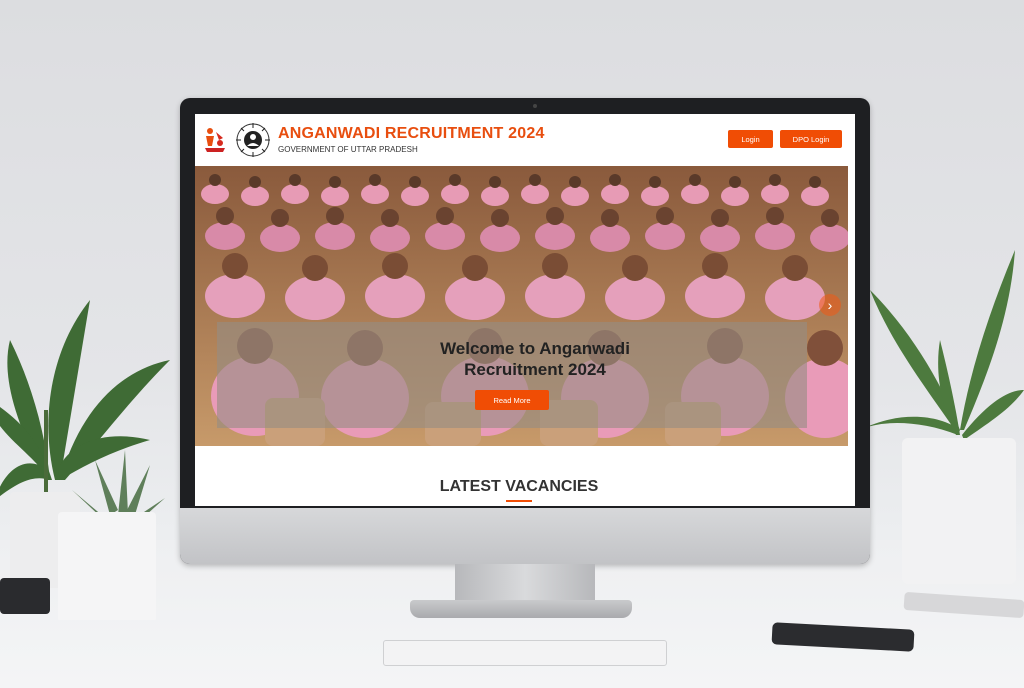 The height and width of the screenshot is (688, 1024). Describe the element at coordinates (750, 139) in the screenshot. I see `login-button: Login` at that location.